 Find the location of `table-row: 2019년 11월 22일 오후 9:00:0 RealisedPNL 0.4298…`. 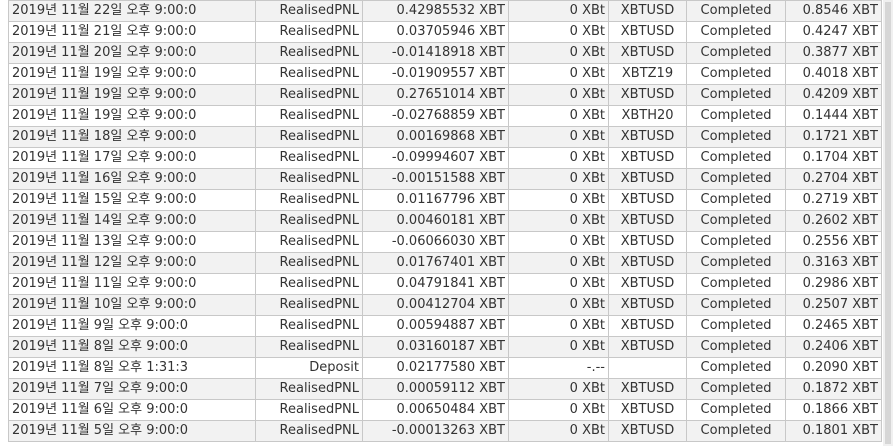

table-row: 2019년 11월 22일 오후 9:00:0 RealisedPNL 0.4298… is located at coordinates (445, 11).